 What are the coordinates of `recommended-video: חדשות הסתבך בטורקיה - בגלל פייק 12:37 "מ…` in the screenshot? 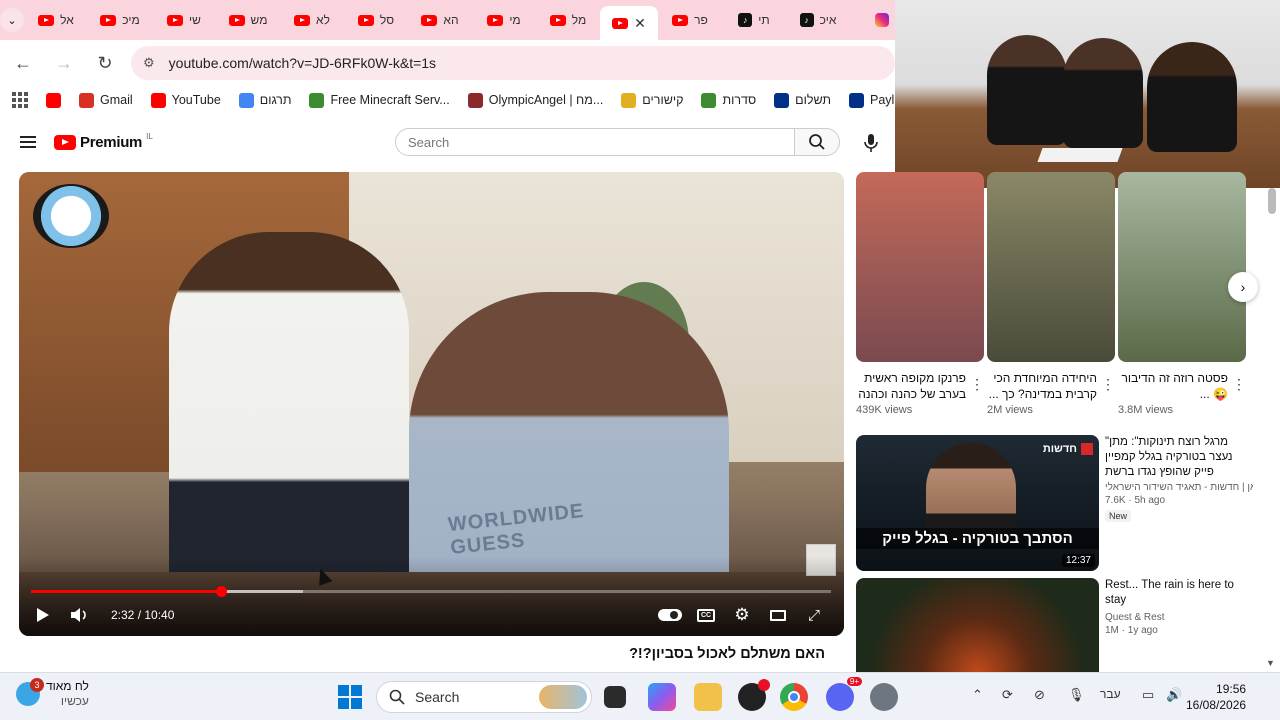 It's located at (1056, 503).